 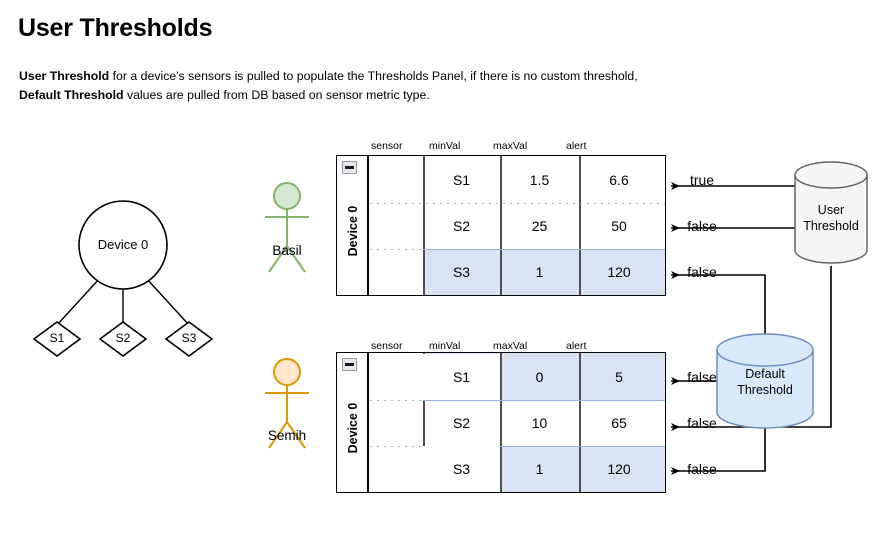 I want to click on table1-row1-alert: true, so click(x=702, y=180).